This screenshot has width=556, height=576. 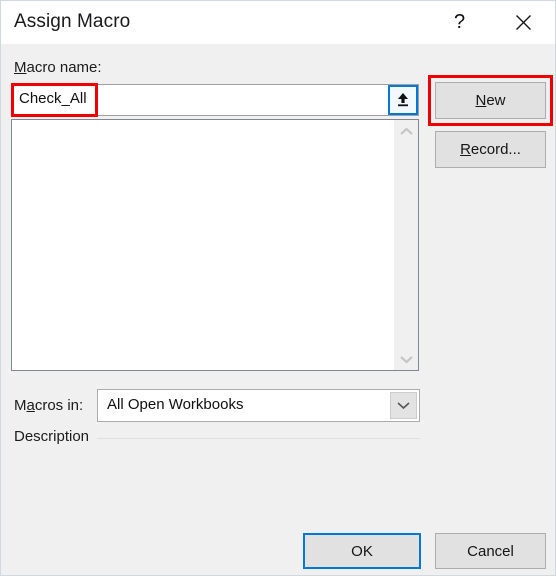 I want to click on macro-name-label-accelerator: M, so click(x=20, y=67).